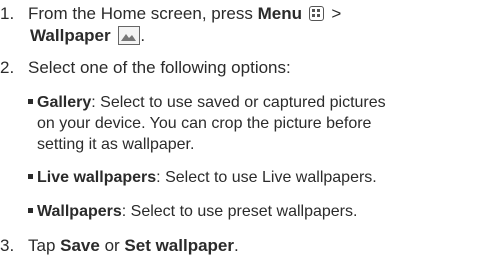  What do you see at coordinates (179, 245) in the screenshot?
I see `set-wallpaper-label: Set wallpaper` at bounding box center [179, 245].